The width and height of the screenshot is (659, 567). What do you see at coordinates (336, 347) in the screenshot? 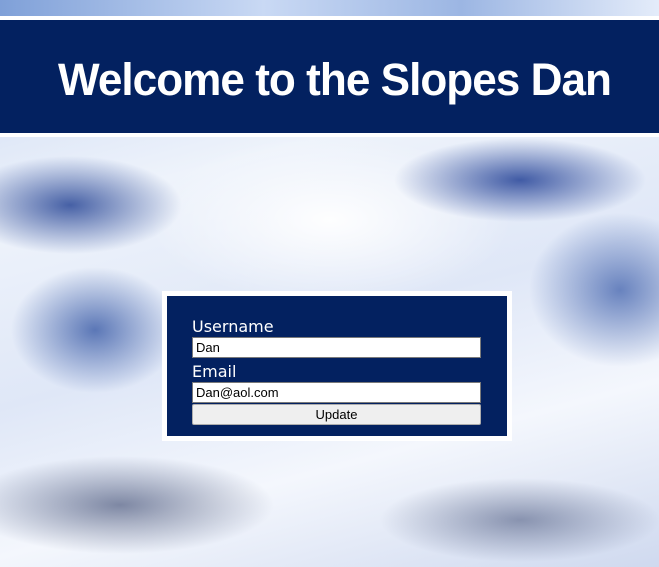
I see `username-input` at bounding box center [336, 347].